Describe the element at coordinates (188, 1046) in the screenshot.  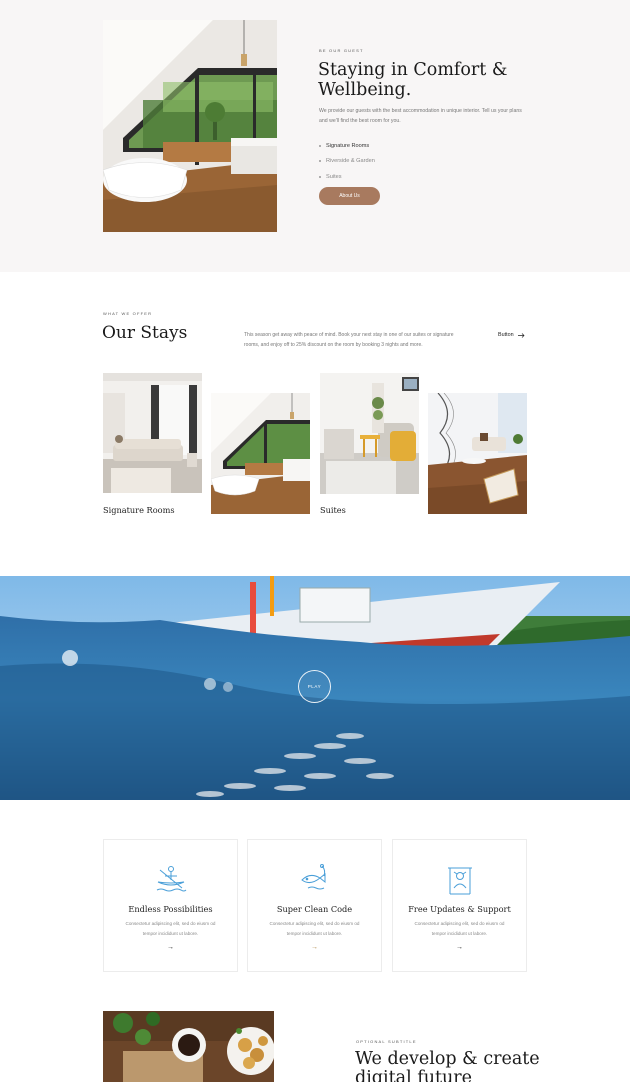
I see `food-image` at that location.